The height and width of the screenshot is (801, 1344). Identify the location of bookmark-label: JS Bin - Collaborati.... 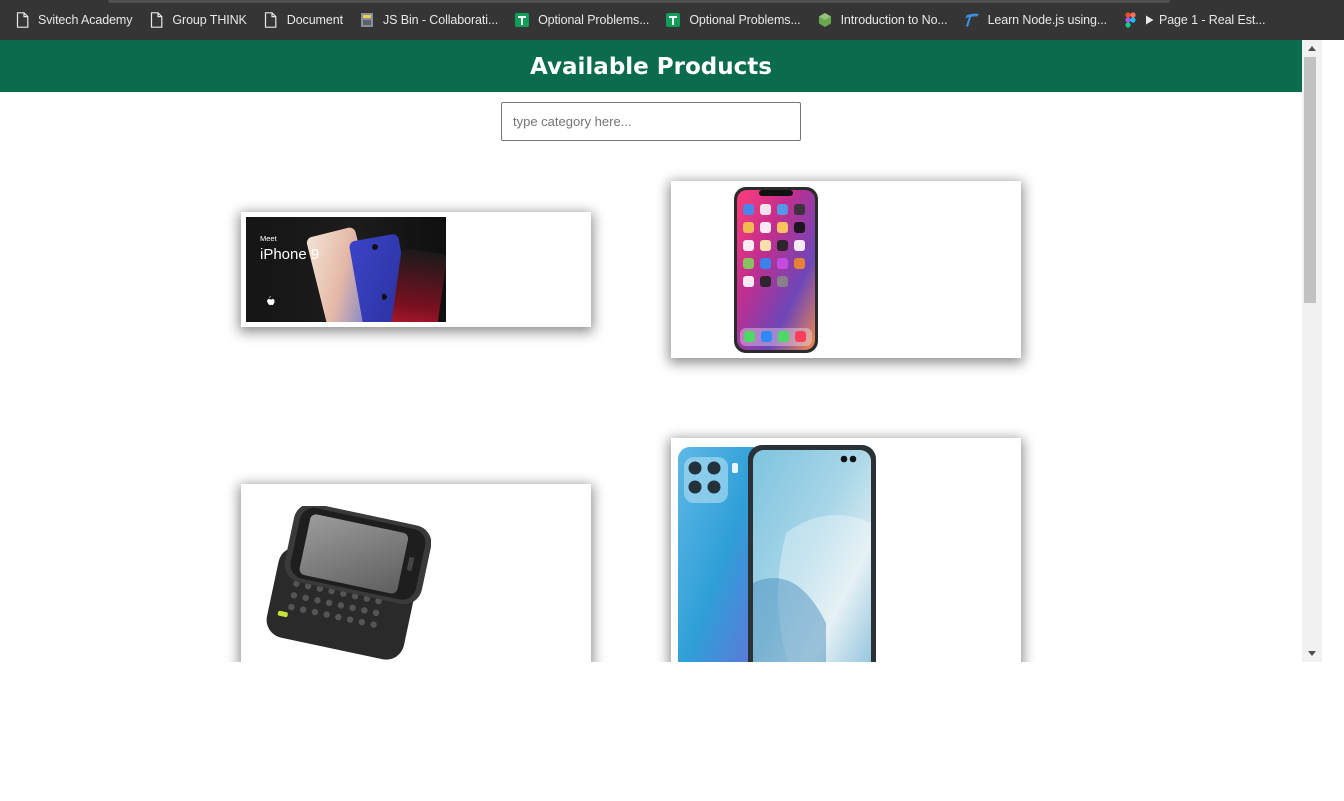
(440, 20).